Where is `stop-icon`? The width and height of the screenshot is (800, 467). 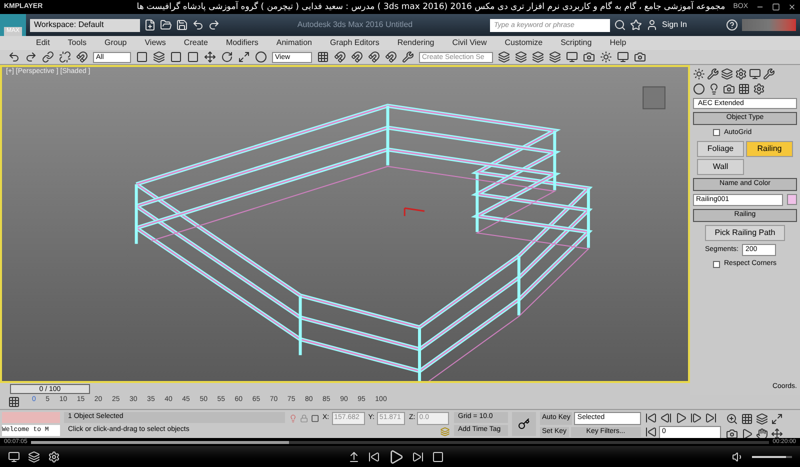 stop-icon is located at coordinates (438, 456).